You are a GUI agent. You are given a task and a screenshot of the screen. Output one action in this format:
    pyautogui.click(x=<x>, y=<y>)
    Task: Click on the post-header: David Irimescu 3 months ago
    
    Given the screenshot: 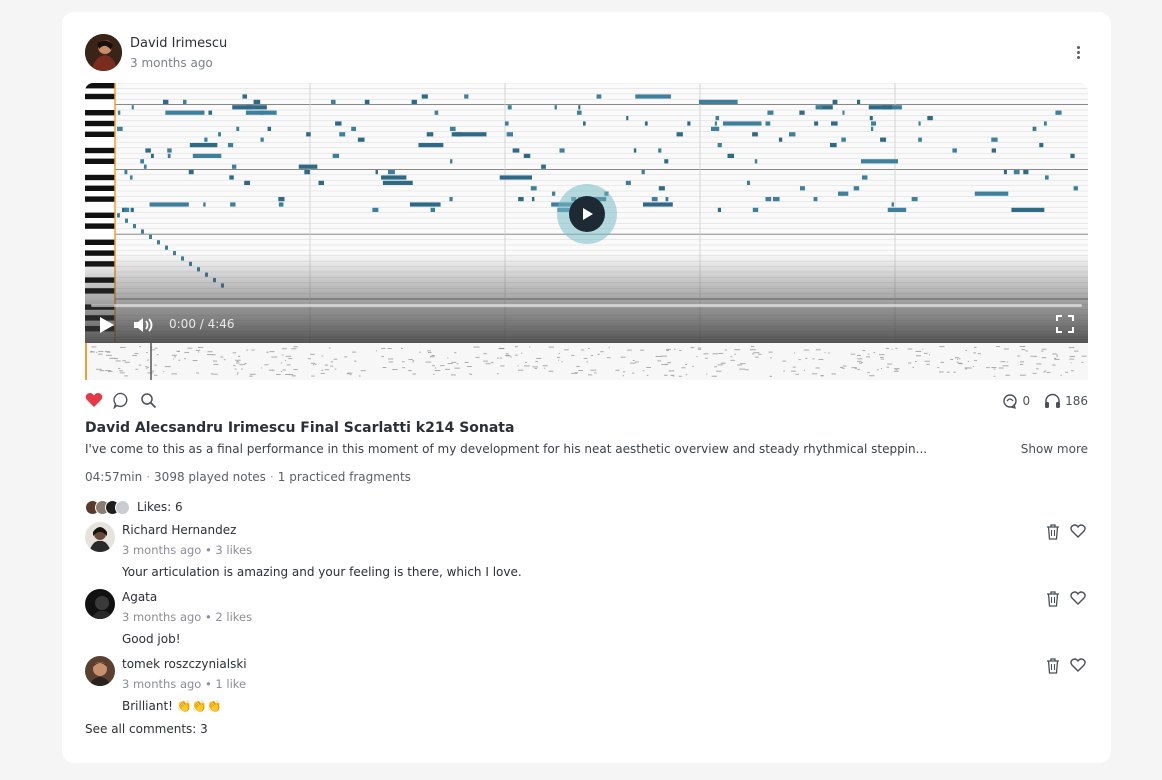 What is the action you would take?
    pyautogui.click(x=586, y=53)
    